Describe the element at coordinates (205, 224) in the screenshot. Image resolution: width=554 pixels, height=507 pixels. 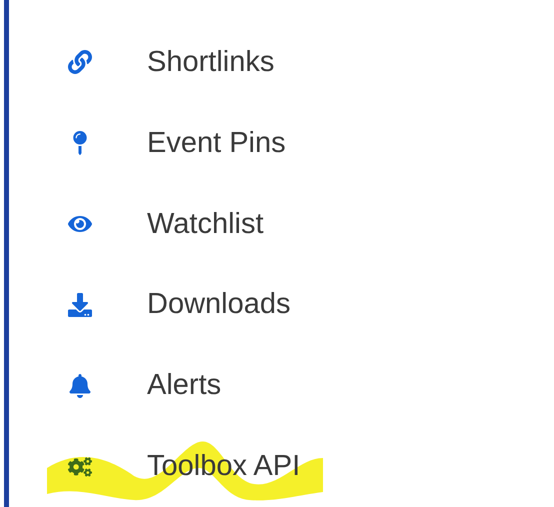
I see `menu-item-label: Watchlist` at that location.